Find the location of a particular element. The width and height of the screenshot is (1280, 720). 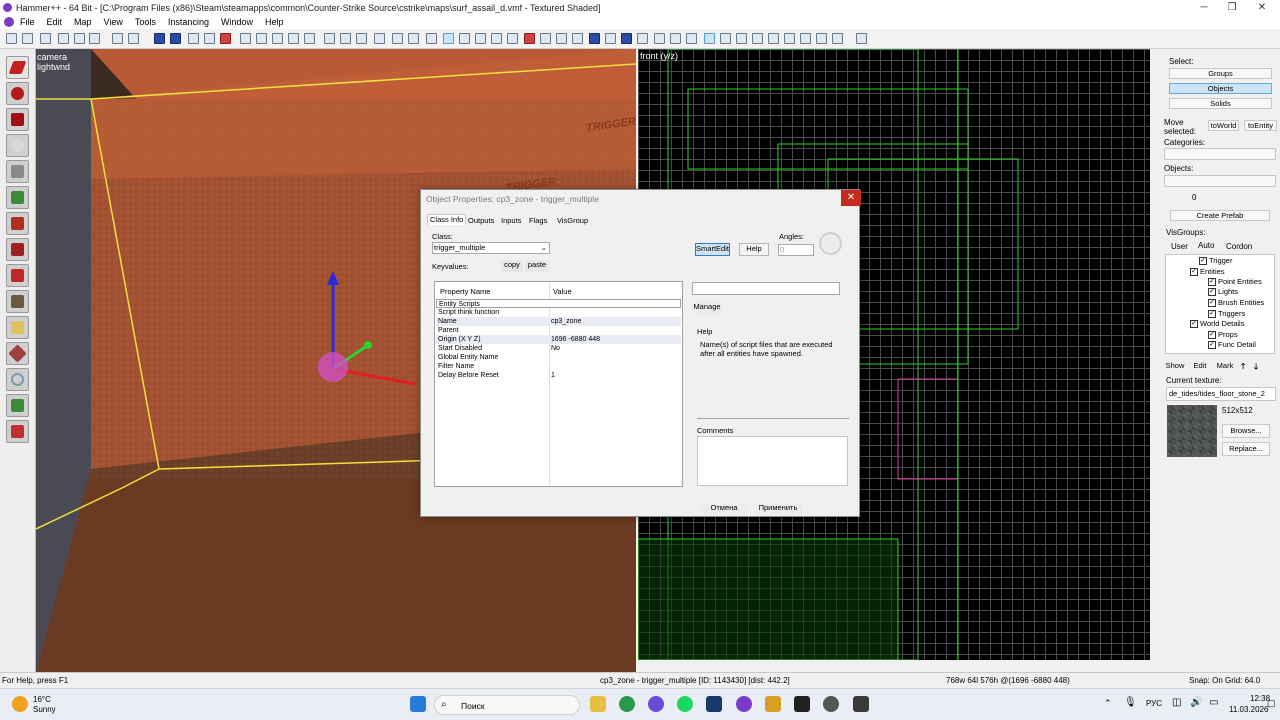

table-row: Start Disabled No is located at coordinates (558, 348).